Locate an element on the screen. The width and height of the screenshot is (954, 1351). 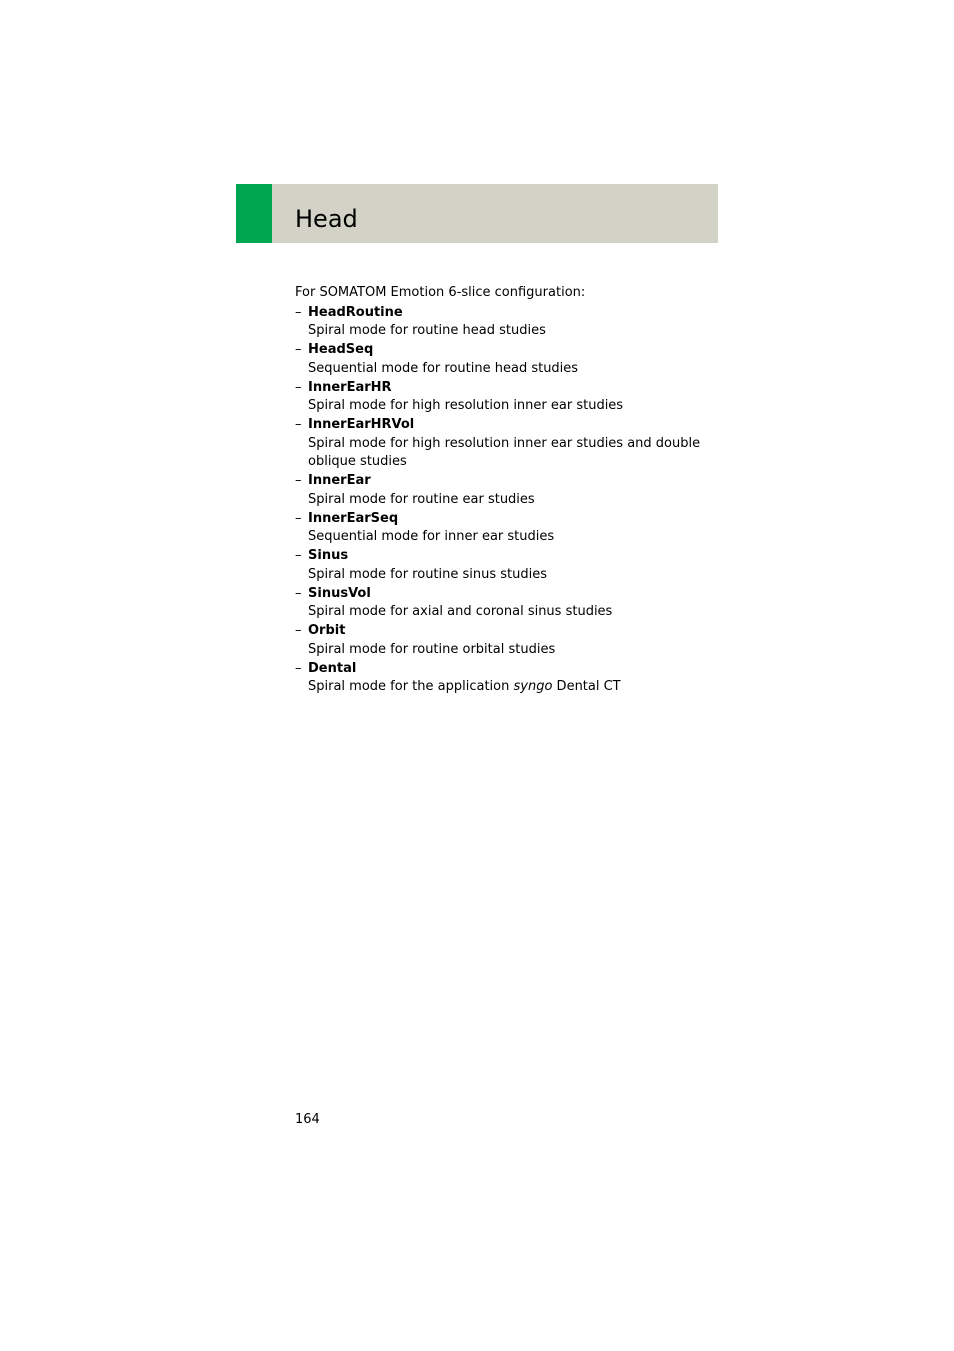
section-header: Head is located at coordinates (477, 213).